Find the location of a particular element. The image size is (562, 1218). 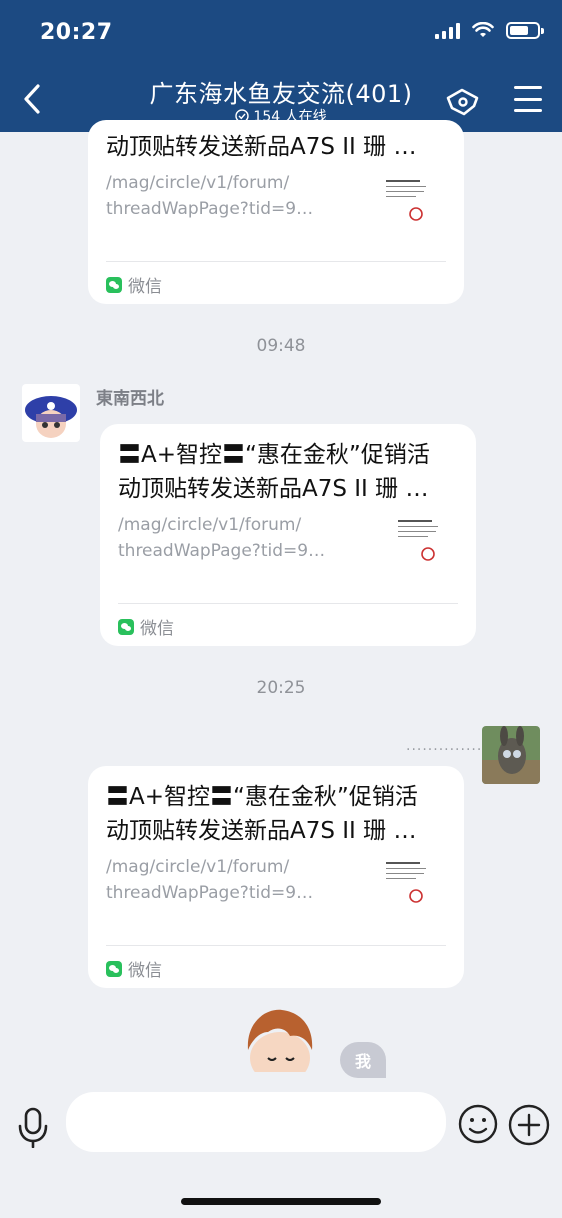

emoji-icon is located at coordinates (478, 1124).